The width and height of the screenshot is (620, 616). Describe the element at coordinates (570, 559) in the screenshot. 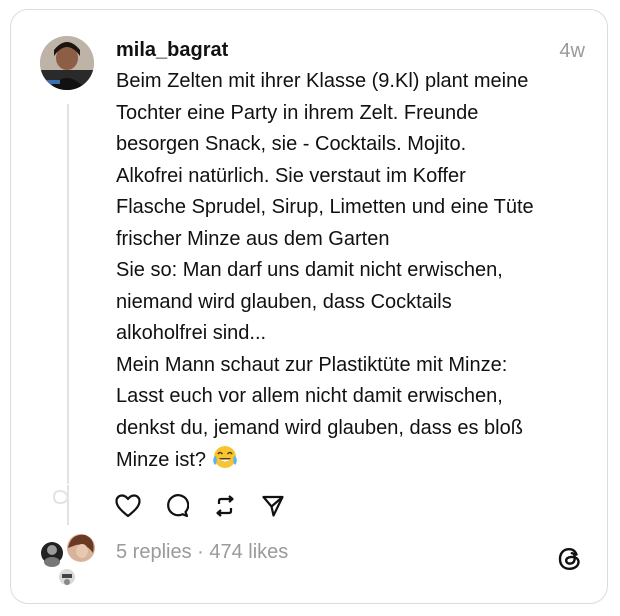

I see `threads-logo-icon` at that location.